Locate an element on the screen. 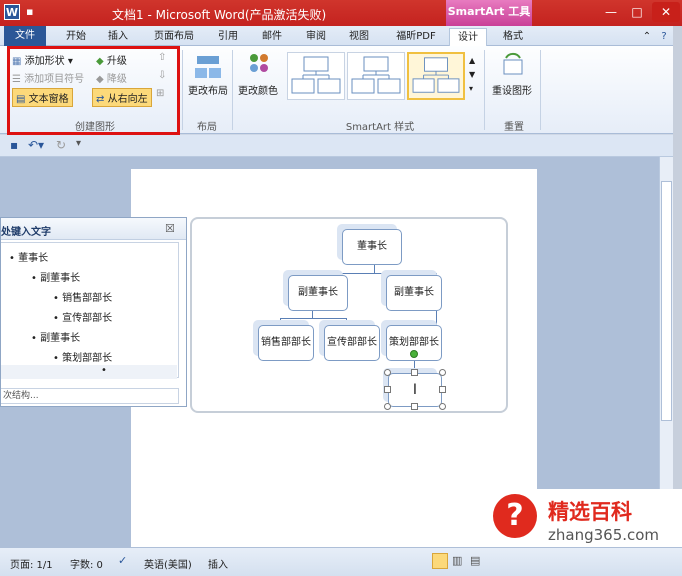  org-node-new-empty: I is located at coordinates (415, 390).